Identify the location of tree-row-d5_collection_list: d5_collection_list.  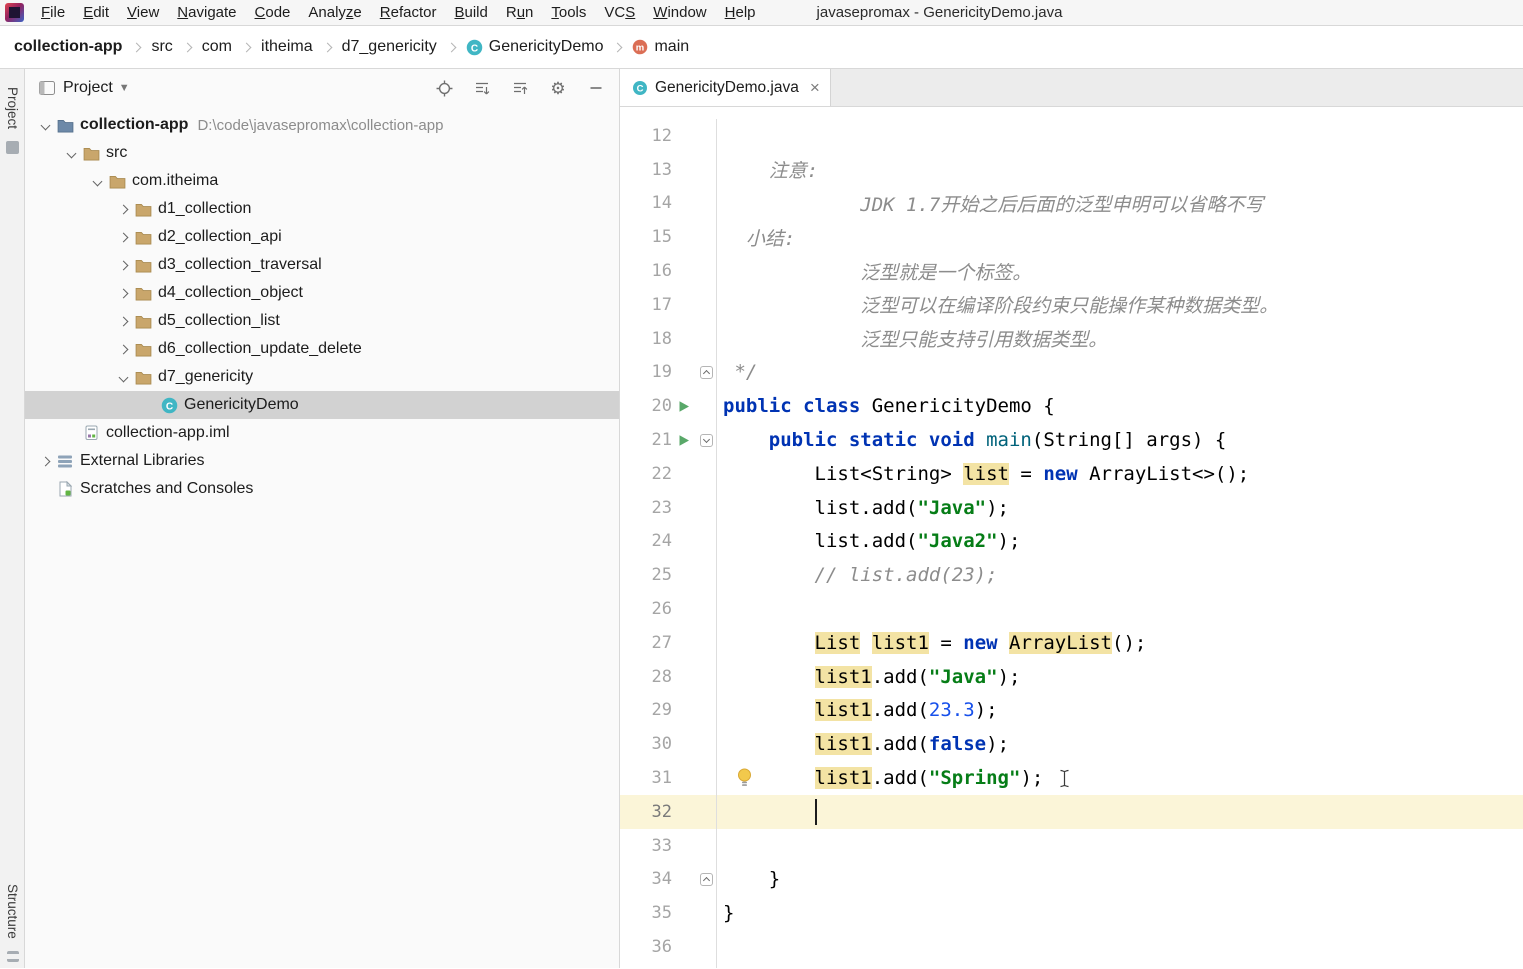
(322, 321).